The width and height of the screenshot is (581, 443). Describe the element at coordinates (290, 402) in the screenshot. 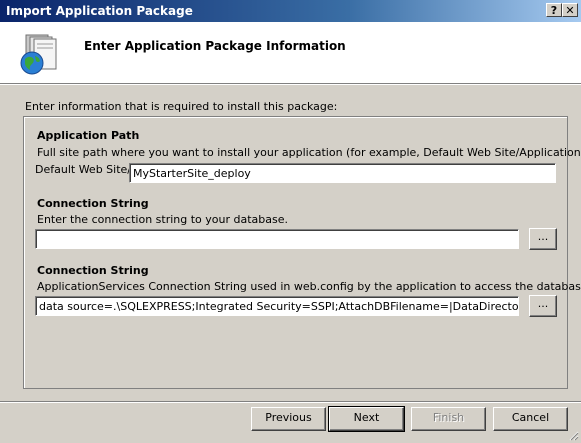

I see `footer-divider-highlight` at that location.